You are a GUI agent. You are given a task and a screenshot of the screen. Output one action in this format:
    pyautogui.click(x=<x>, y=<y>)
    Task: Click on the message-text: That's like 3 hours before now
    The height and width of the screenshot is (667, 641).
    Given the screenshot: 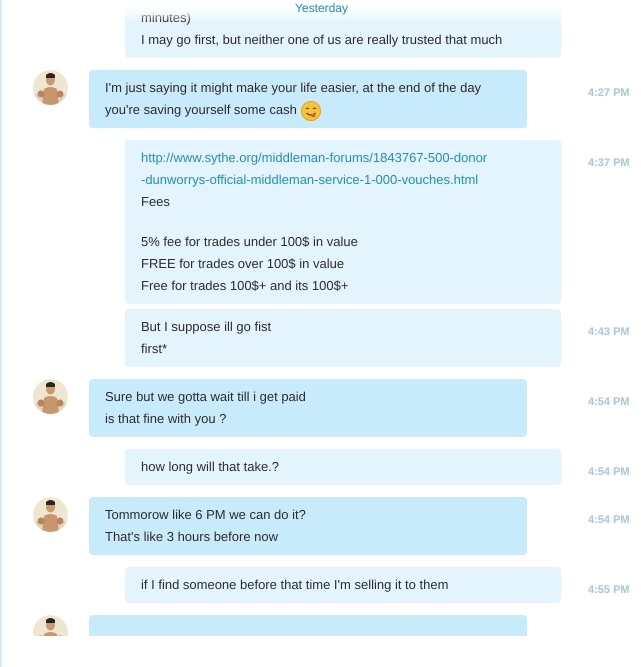 What is the action you would take?
    pyautogui.click(x=191, y=536)
    